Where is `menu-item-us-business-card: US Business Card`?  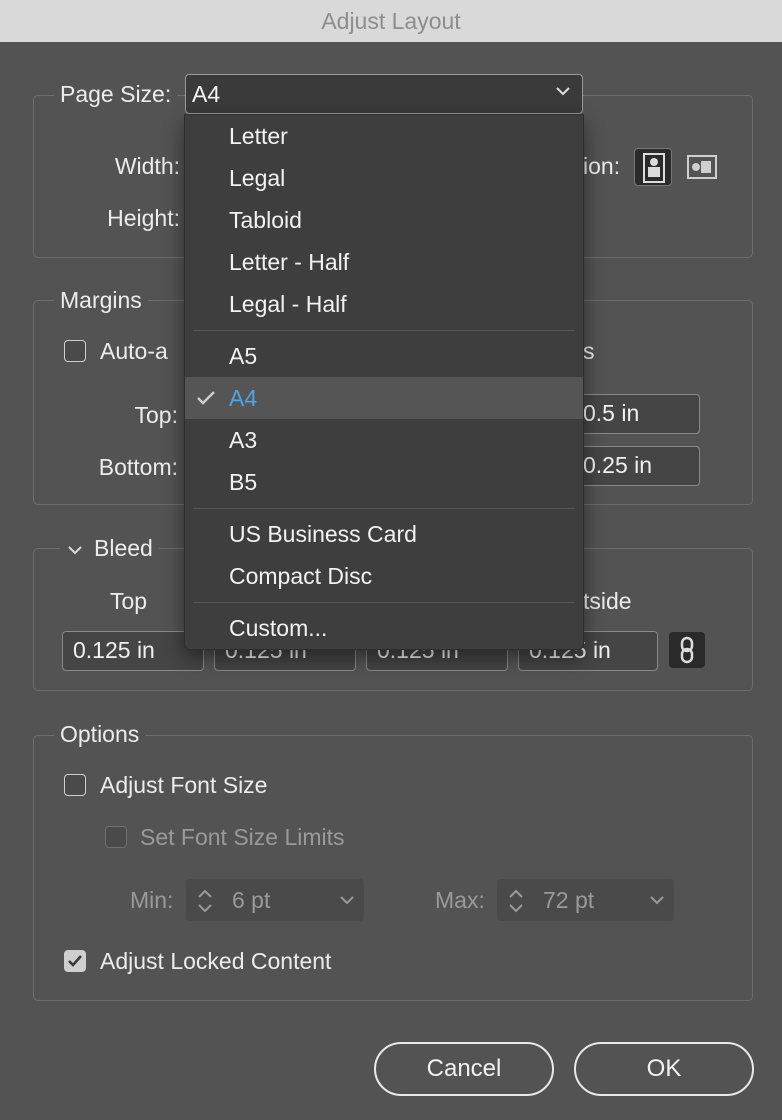
menu-item-us-business-card: US Business Card is located at coordinates (384, 534).